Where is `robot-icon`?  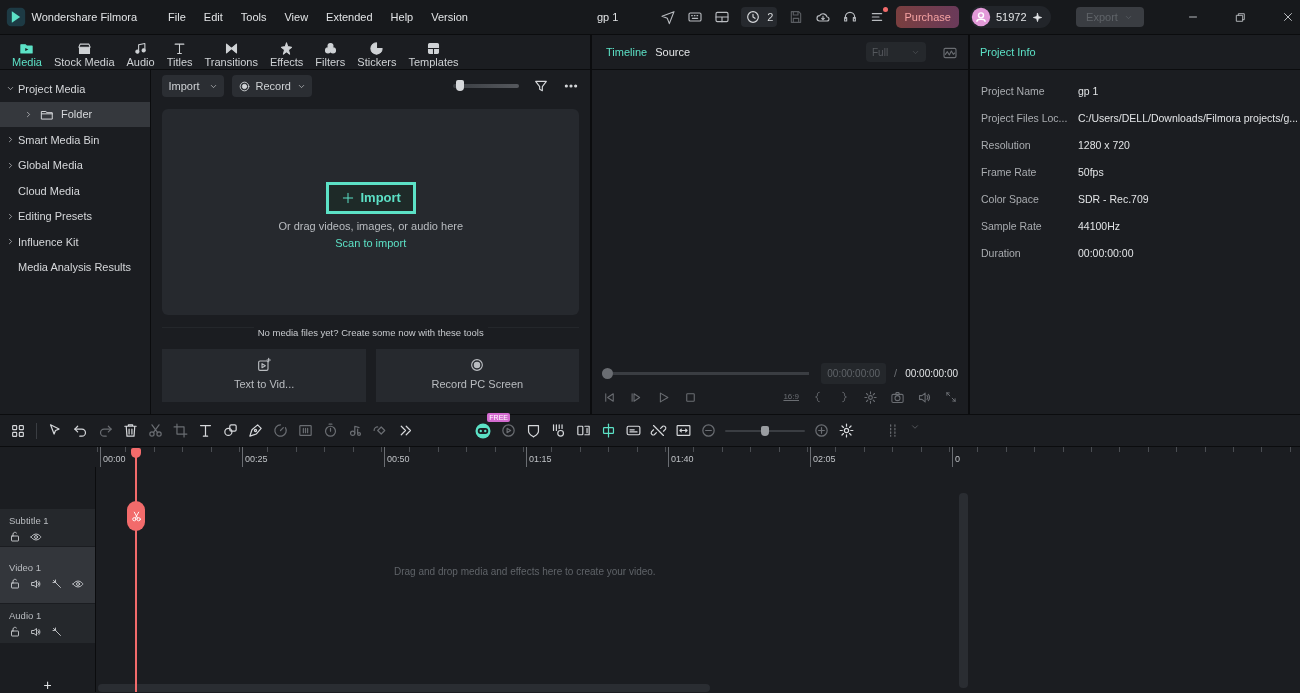
robot-icon is located at coordinates (483, 430).